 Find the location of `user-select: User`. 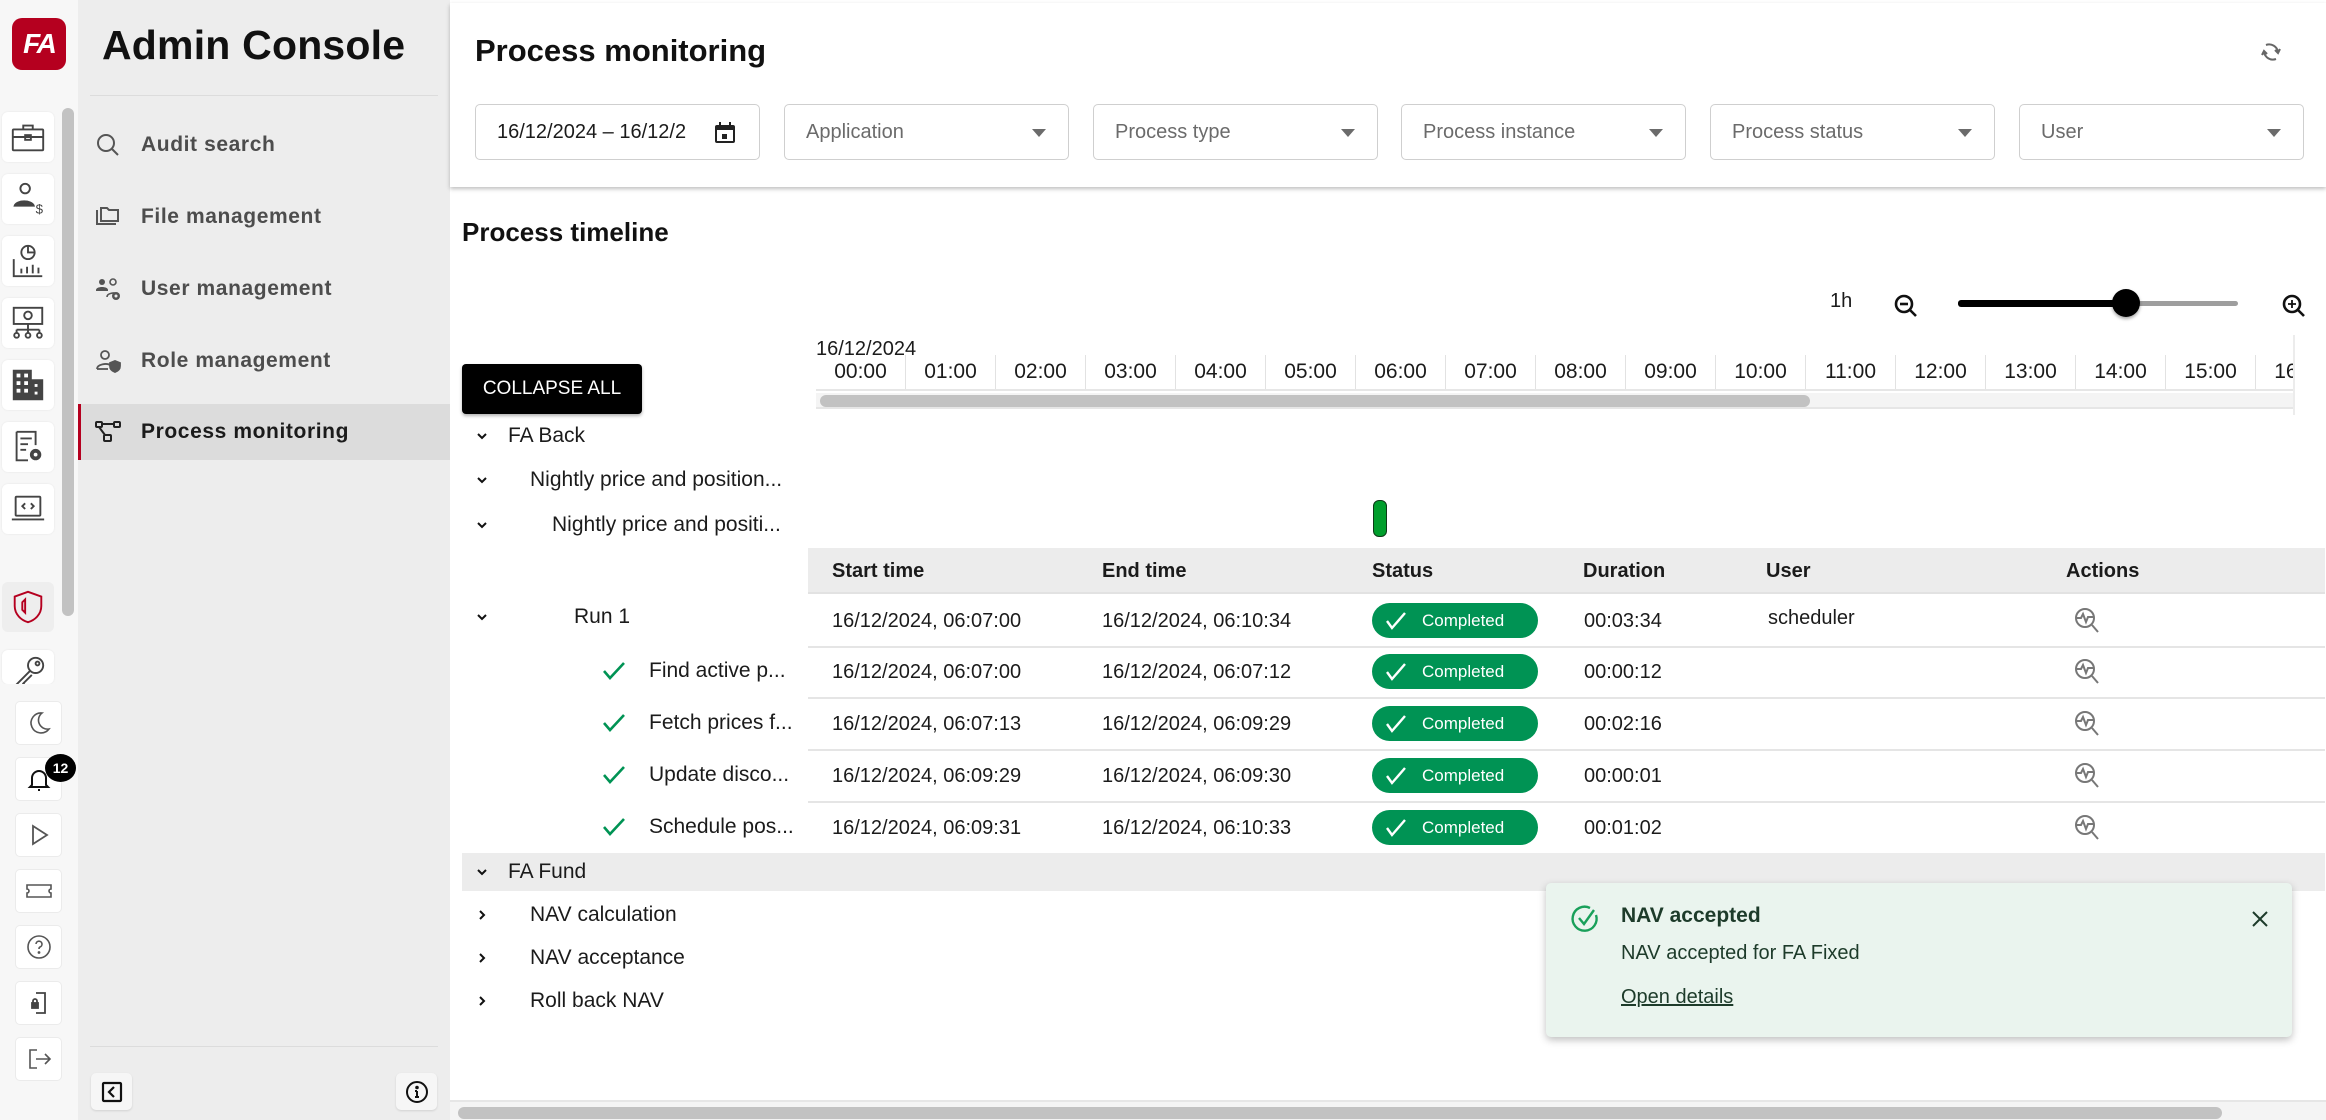

user-select: User is located at coordinates (2161, 132).